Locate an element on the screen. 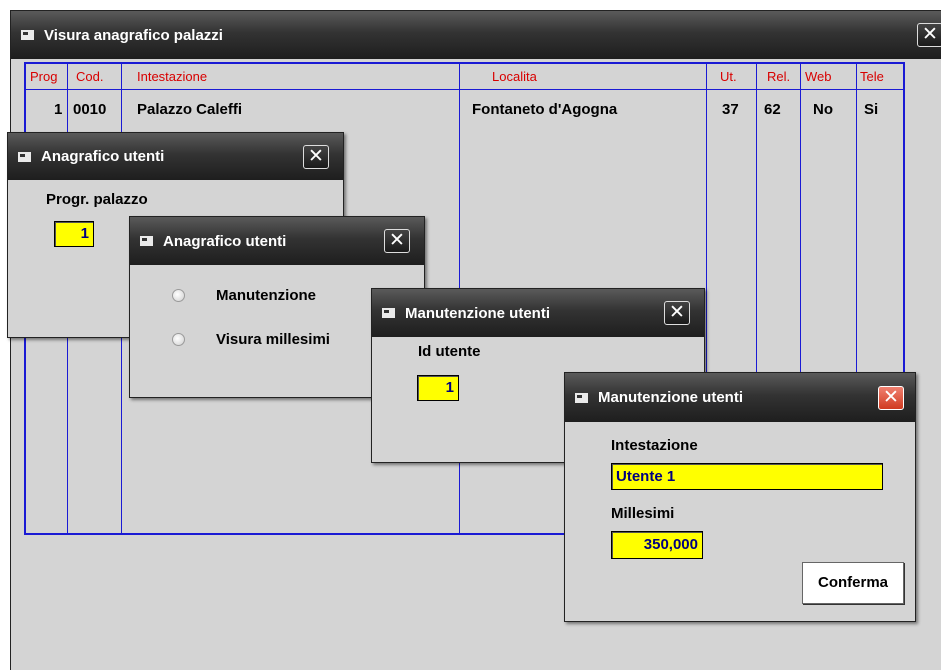 The height and width of the screenshot is (670, 941). cell-ut: 37 is located at coordinates (730, 109).